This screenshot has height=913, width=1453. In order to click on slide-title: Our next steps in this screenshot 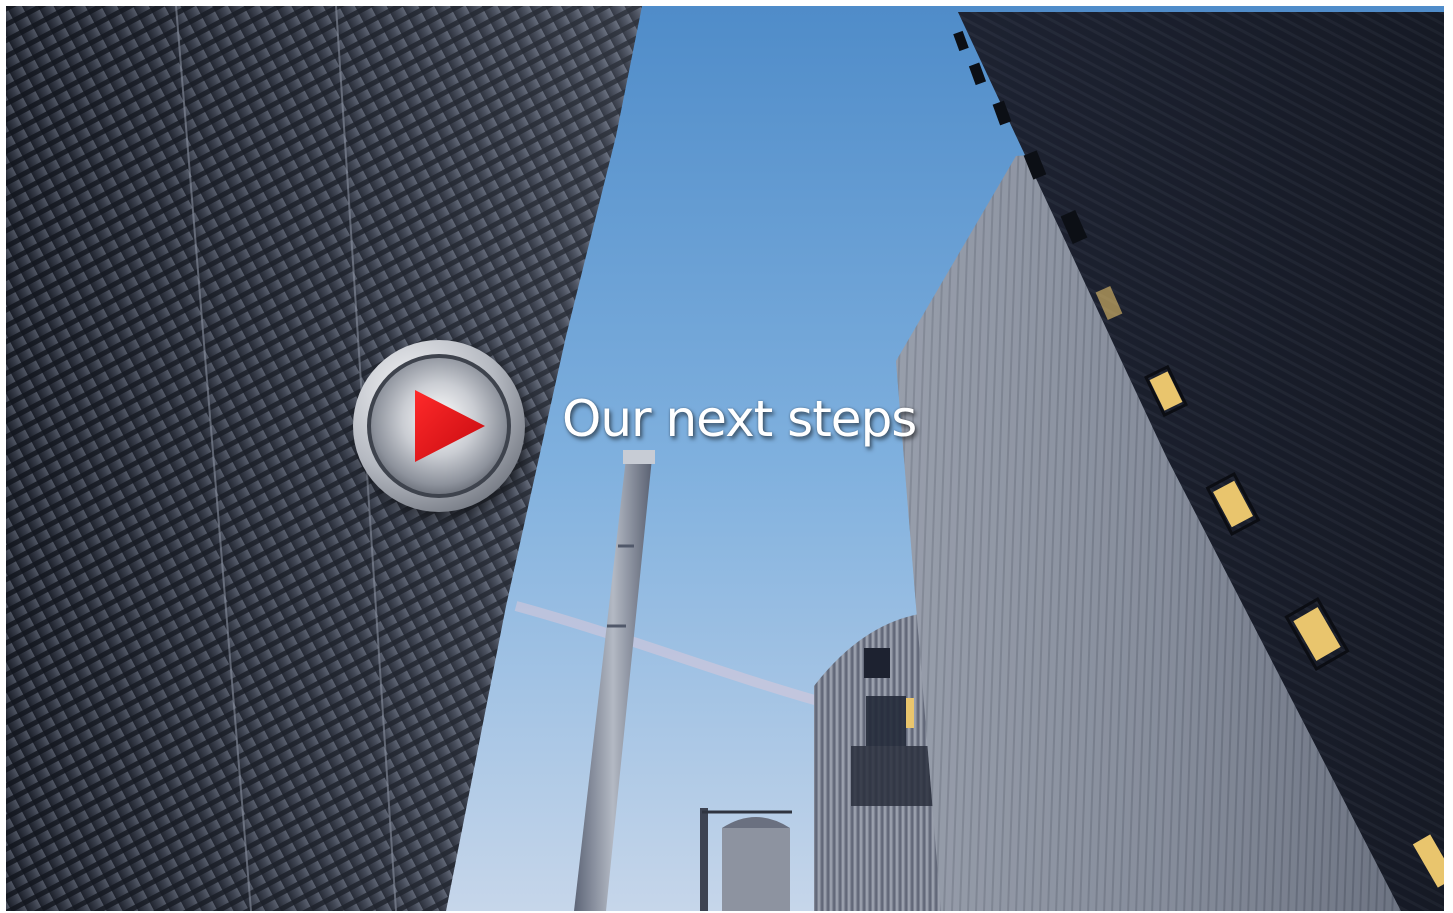, I will do `click(739, 419)`.